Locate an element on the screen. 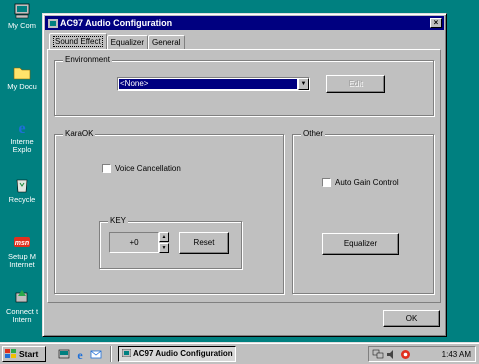 The width and height of the screenshot is (479, 364). edit-button: Edit is located at coordinates (355, 84).